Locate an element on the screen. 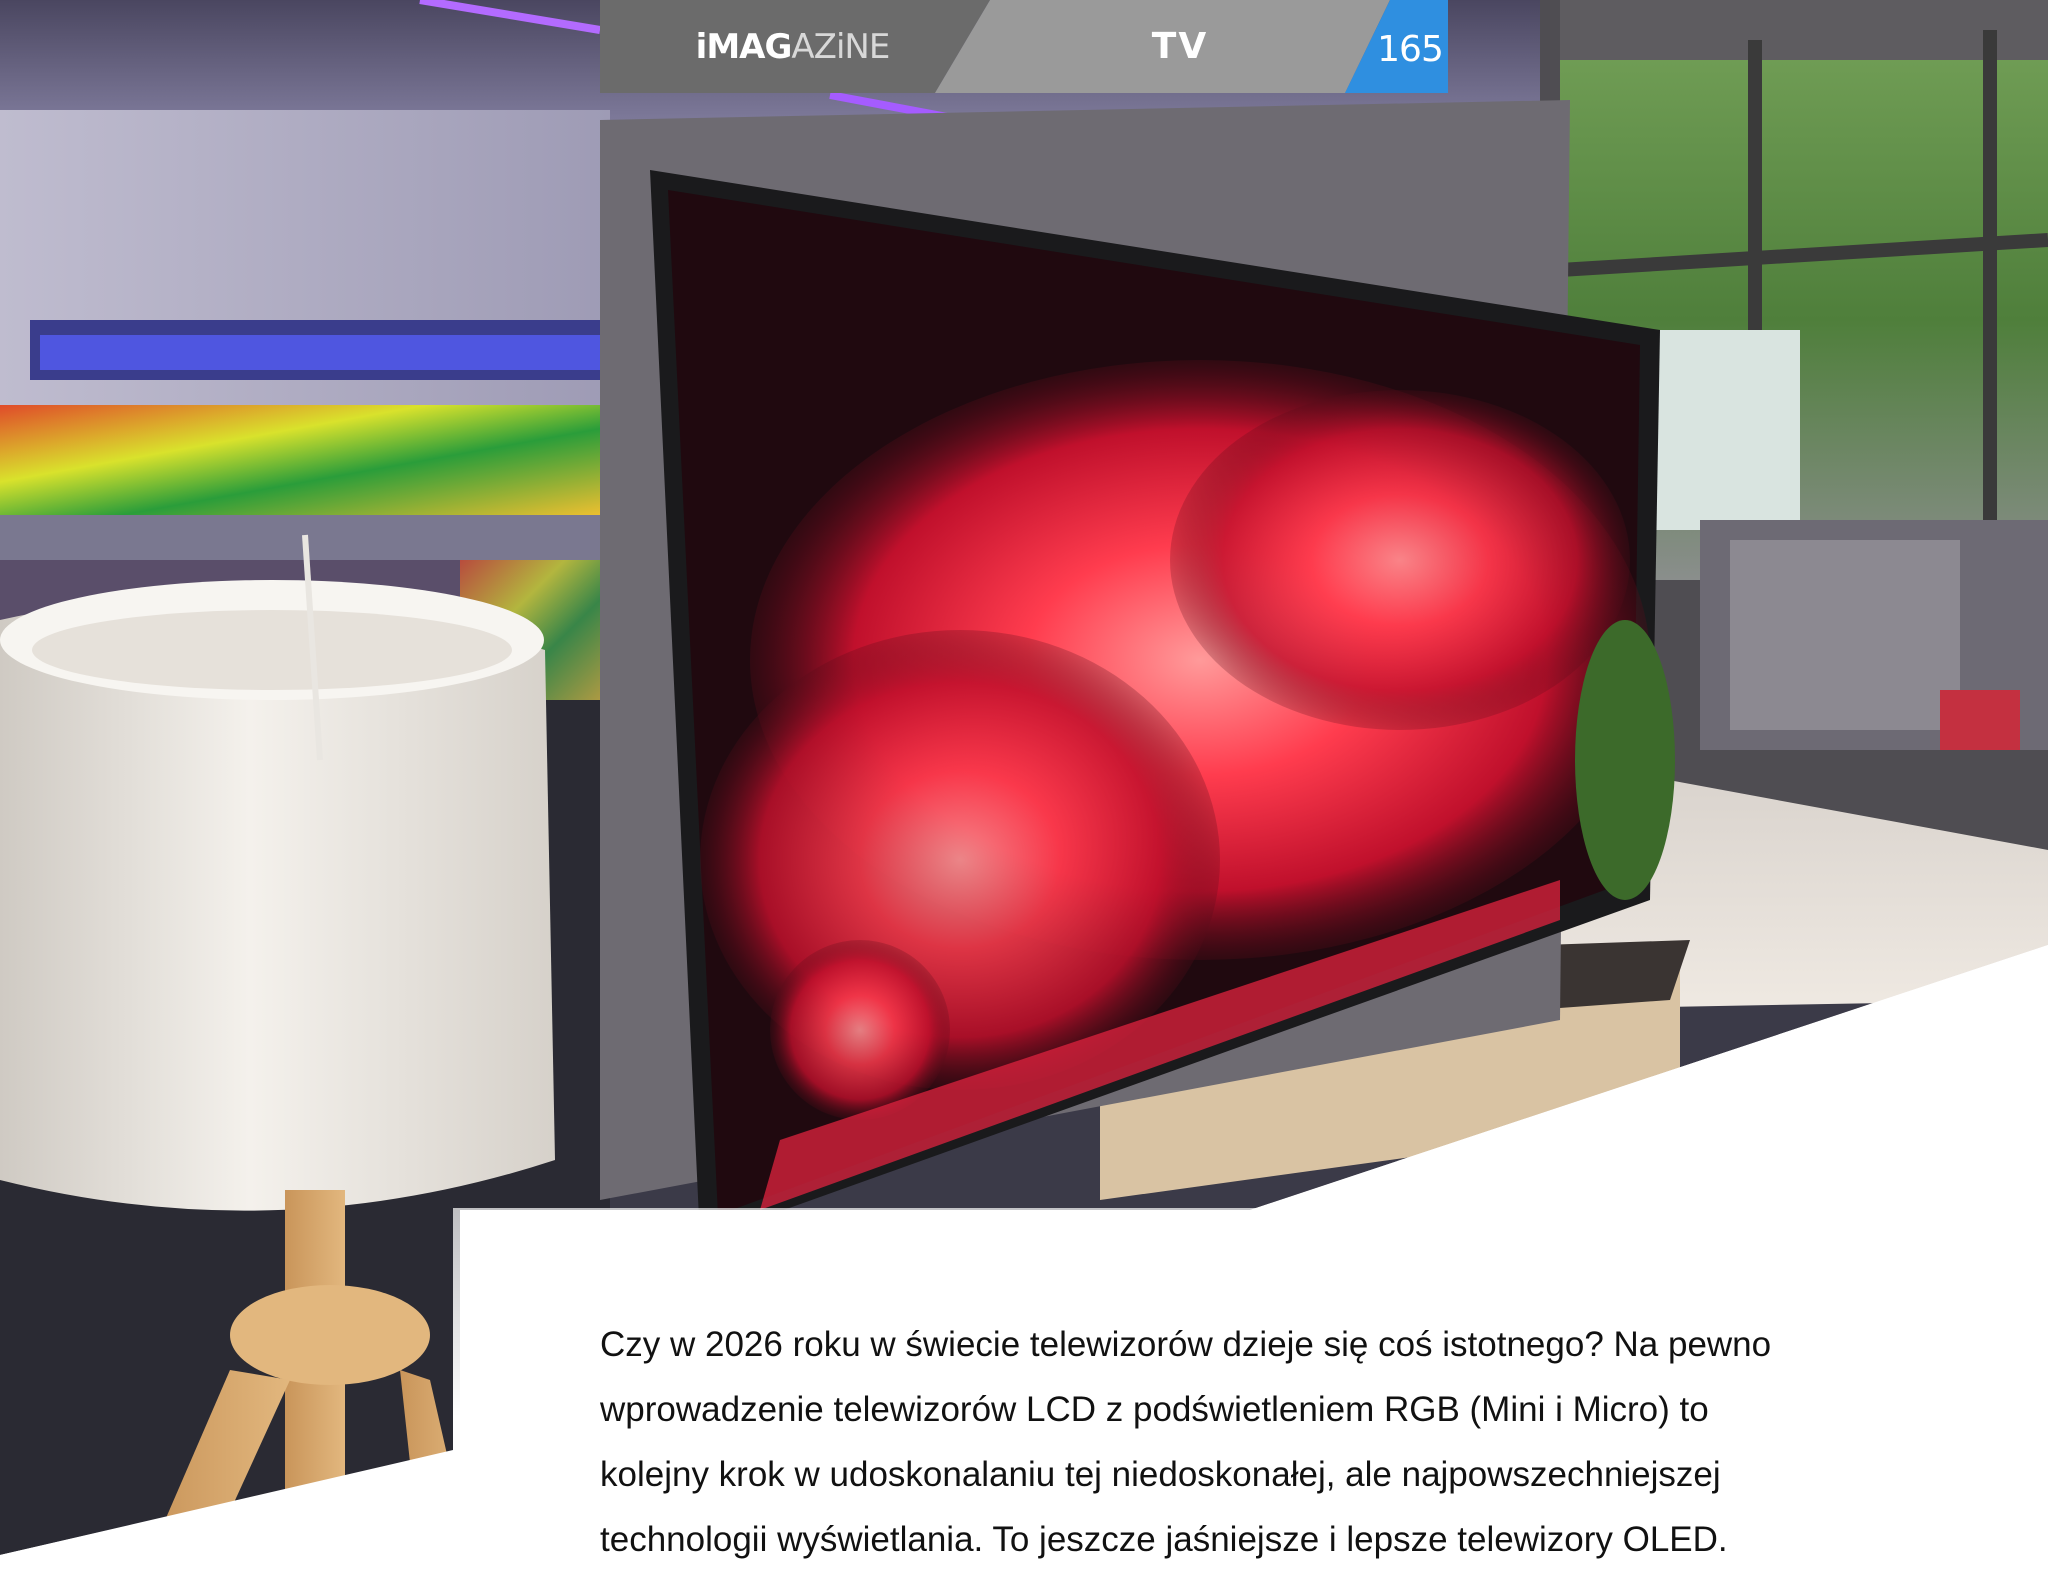  magazine-logo: iMAGAZiNE is located at coordinates (792, 47).